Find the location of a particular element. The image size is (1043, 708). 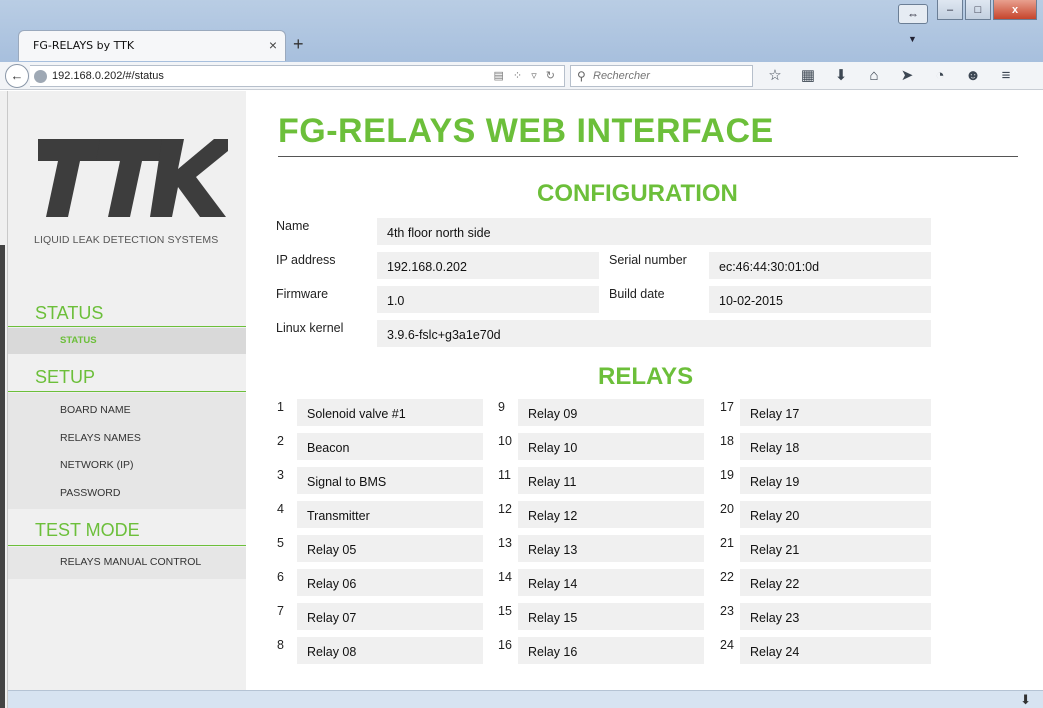

relay-number: 18 is located at coordinates (727, 441).